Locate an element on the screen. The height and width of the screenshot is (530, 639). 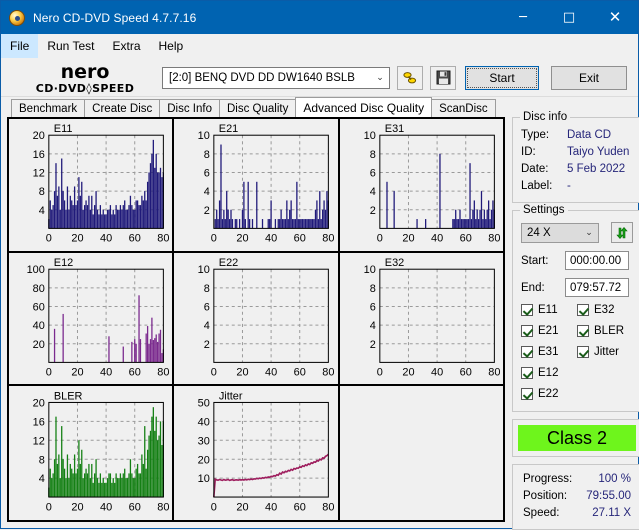
svg-text: 8 is located at coordinates (42, 192).